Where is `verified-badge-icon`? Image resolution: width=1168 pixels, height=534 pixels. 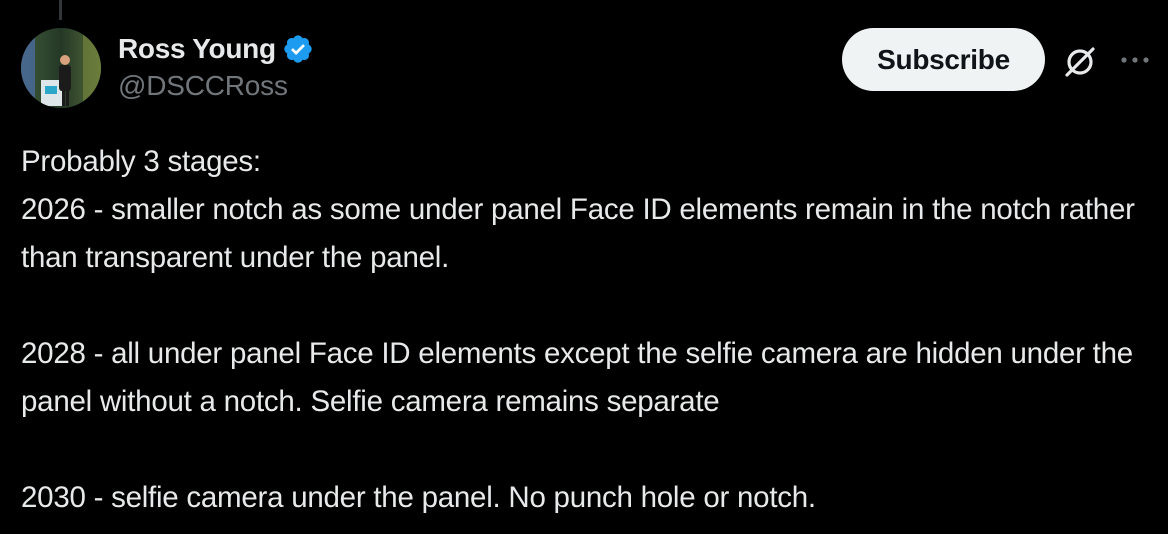 verified-badge-icon is located at coordinates (298, 49).